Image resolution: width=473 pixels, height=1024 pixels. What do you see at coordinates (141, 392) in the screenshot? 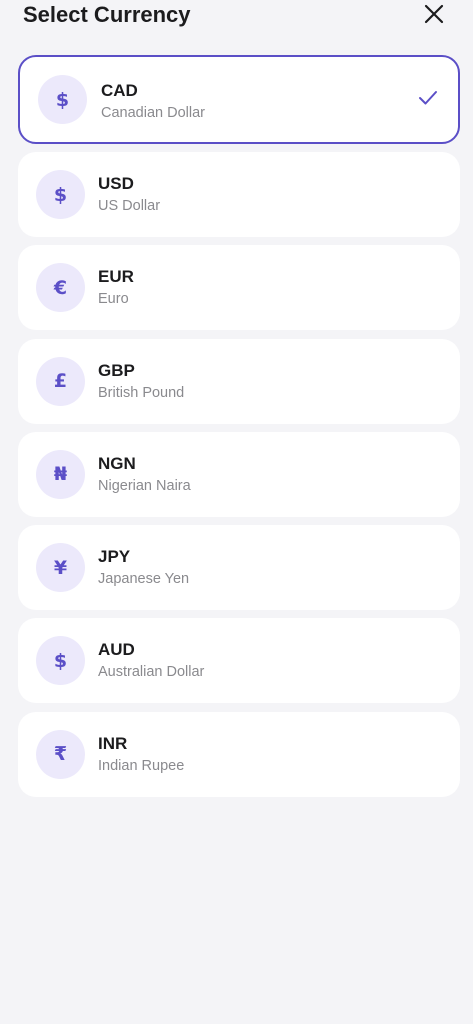
I see `currency-name: British Pound` at bounding box center [141, 392].